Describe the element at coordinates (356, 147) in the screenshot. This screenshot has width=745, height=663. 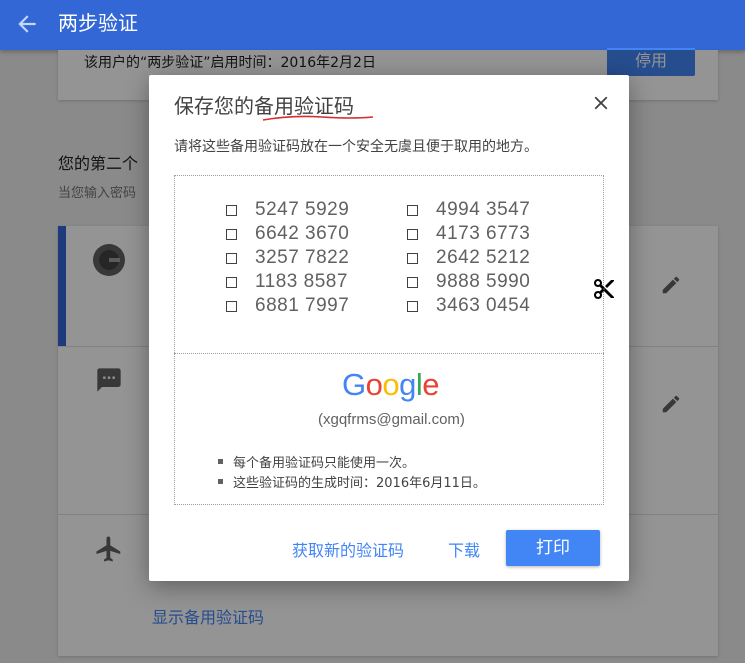
I see `dialog-description: 请将这些备用验证码放在一个安全无虞且便于取用的地方。` at that location.